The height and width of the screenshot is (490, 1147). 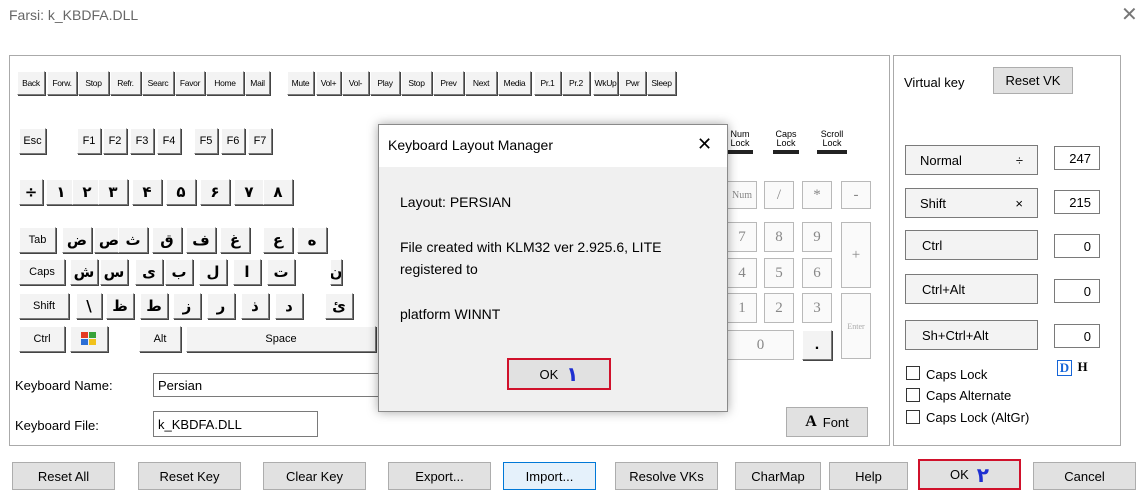 What do you see at coordinates (278, 385) in the screenshot?
I see `keyboard-name-field: Persian` at bounding box center [278, 385].